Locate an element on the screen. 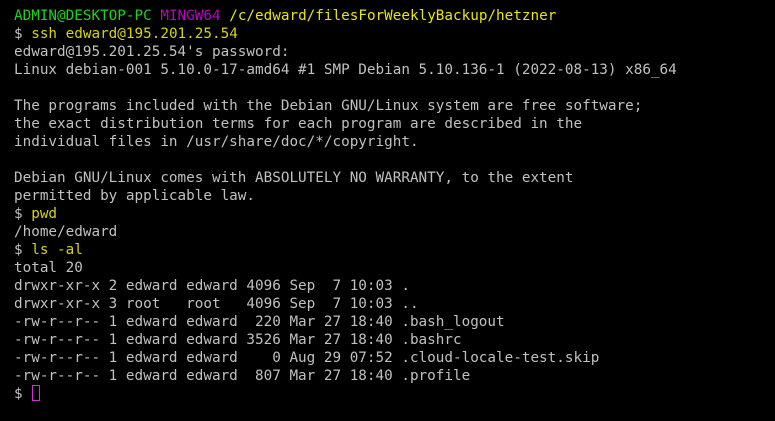 The image size is (775, 421). pwd-output-line: /home/edward is located at coordinates (66, 232).